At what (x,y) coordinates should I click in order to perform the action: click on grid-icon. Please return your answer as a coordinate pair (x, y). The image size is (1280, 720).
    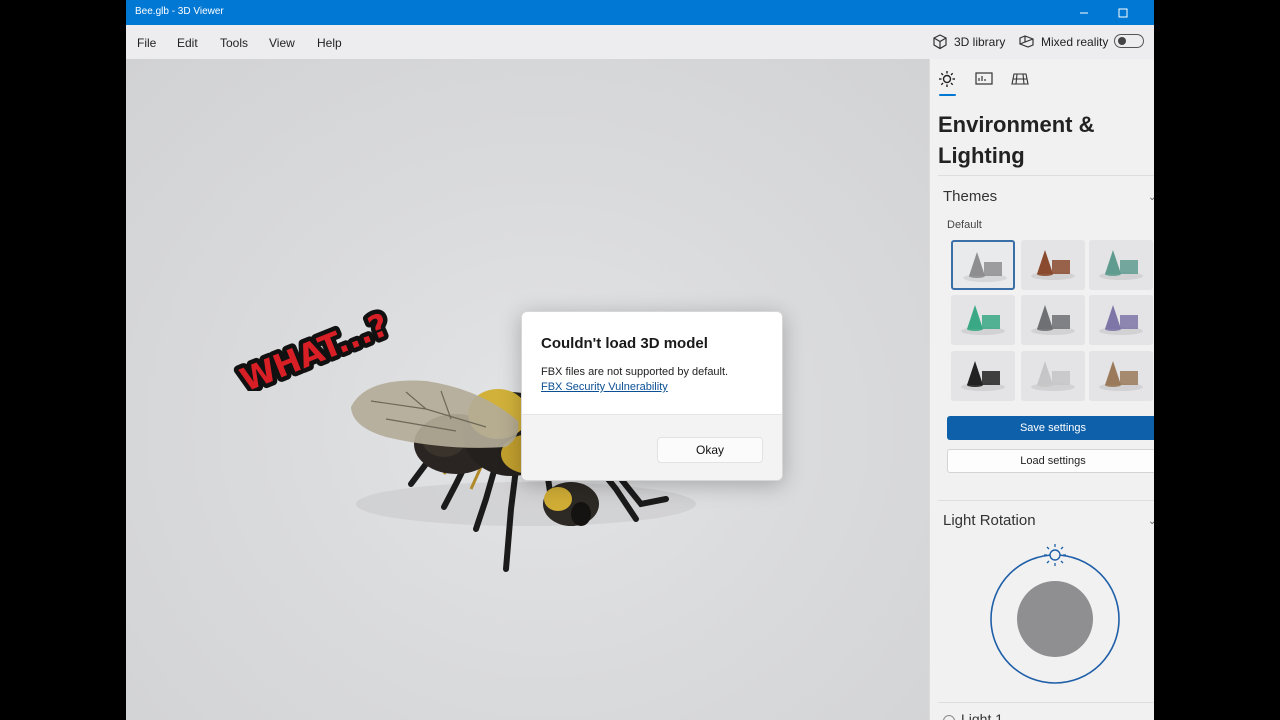
    Looking at the image, I should click on (1020, 79).